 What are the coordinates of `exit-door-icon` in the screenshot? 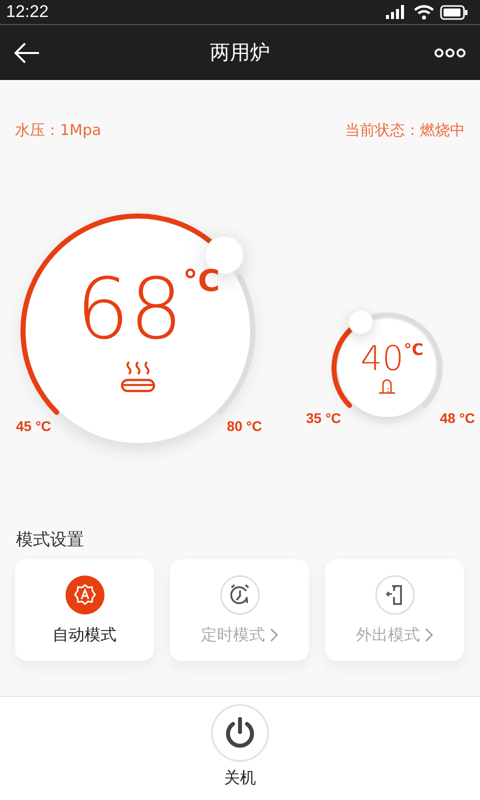 It's located at (394, 594).